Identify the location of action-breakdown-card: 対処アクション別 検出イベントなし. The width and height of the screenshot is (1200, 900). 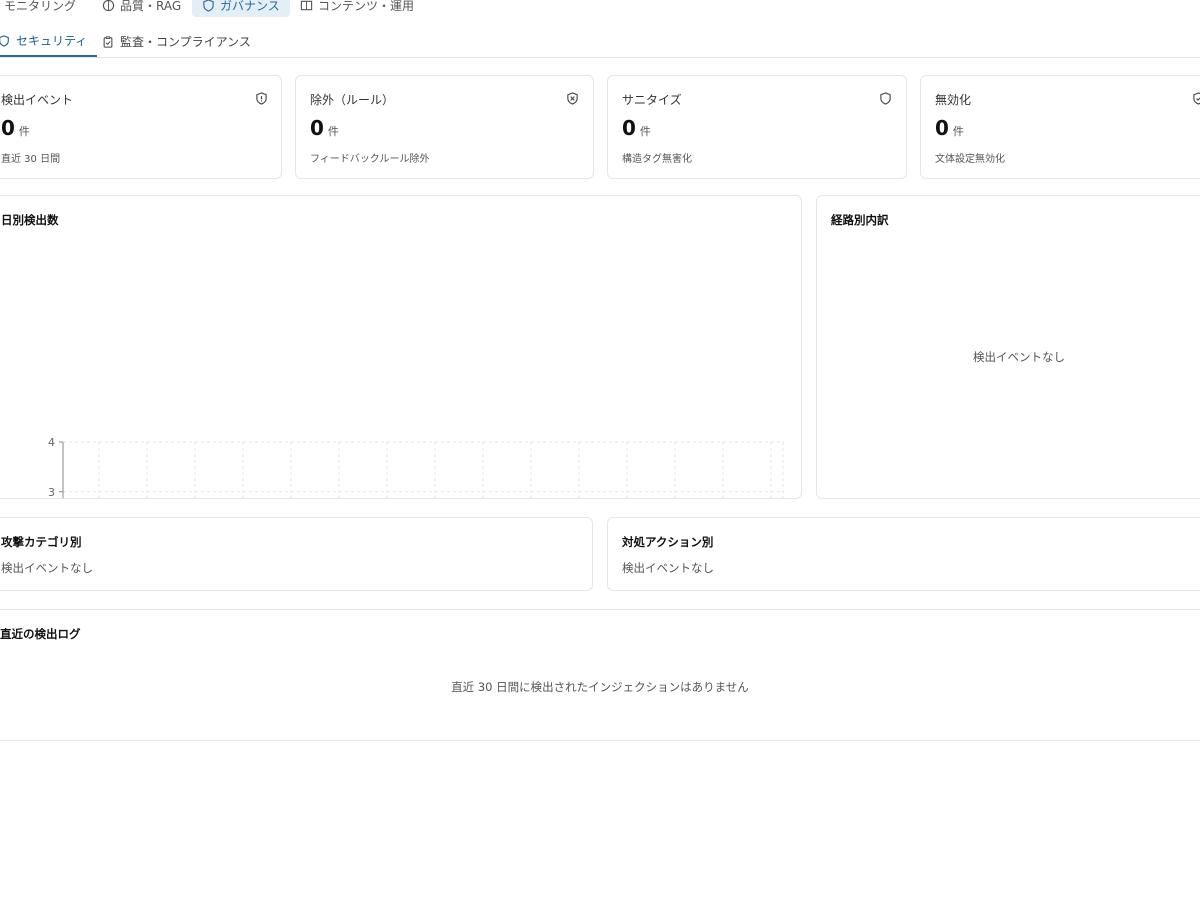
(903, 554).